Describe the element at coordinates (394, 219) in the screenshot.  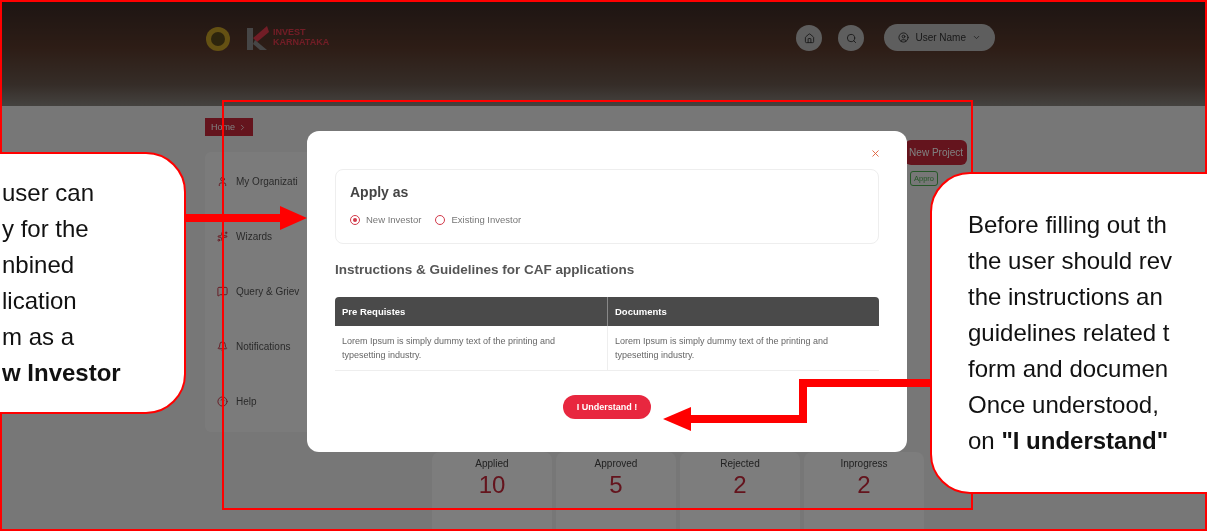
I see `radio-label: New Investor` at that location.